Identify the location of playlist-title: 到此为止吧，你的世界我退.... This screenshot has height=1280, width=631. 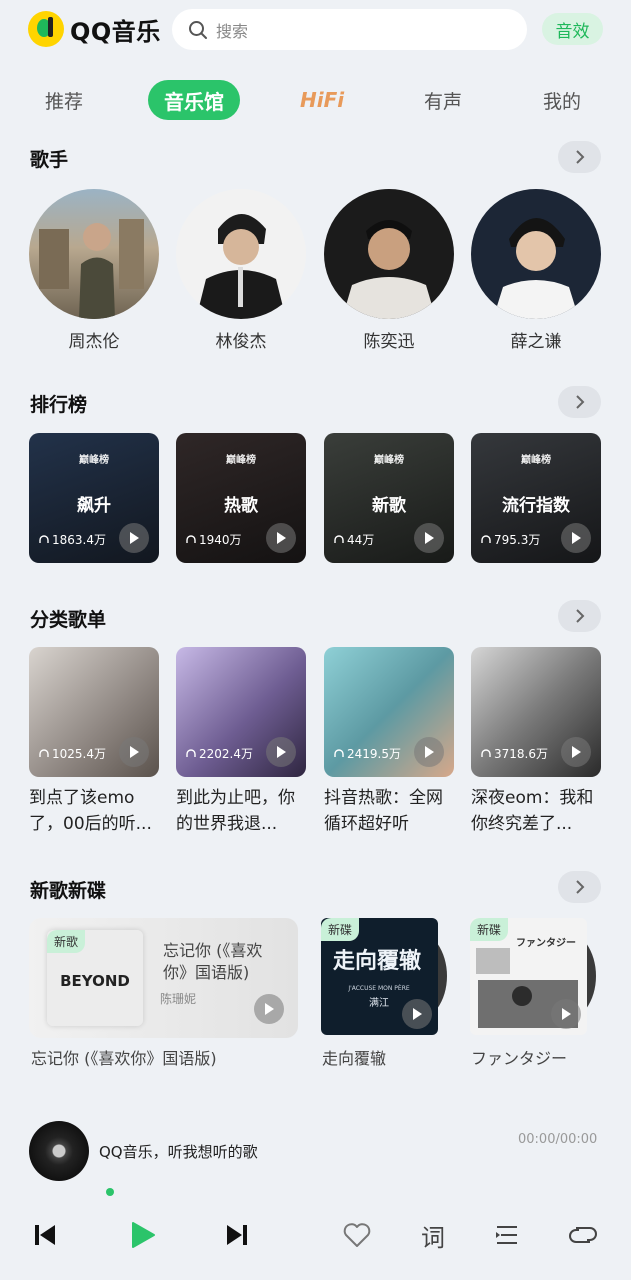
(235, 811).